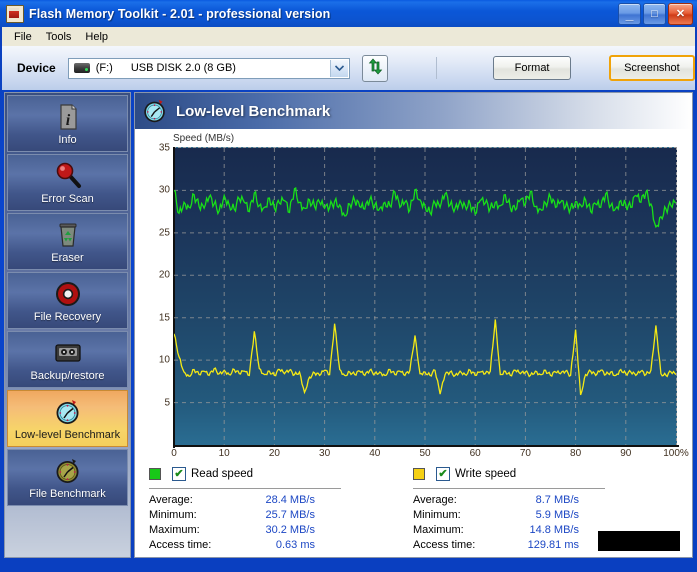 This screenshot has height=572, width=697. Describe the element at coordinates (81, 68) in the screenshot. I see `usb-drive-icon` at that location.